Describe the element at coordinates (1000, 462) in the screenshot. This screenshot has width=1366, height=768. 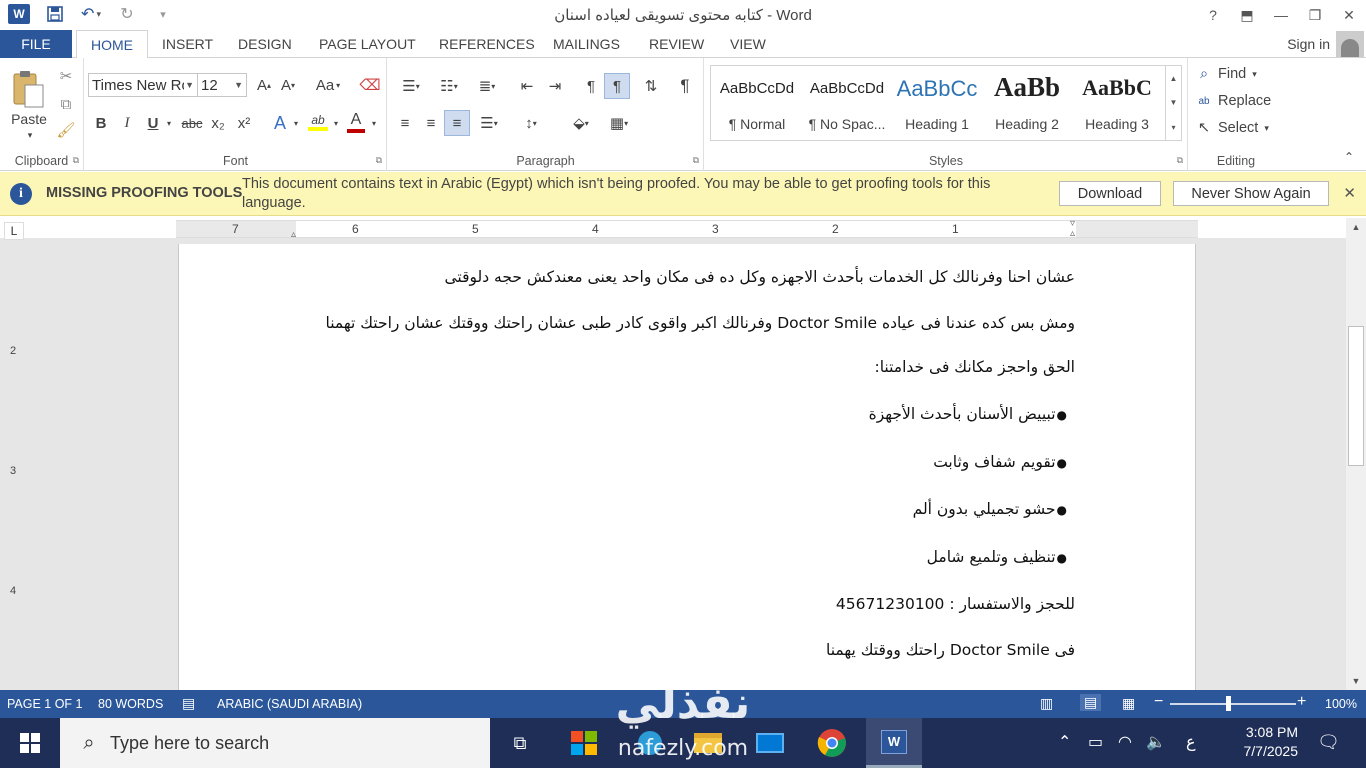
I see `list-item: تقويم شفاف وثابت` at that location.